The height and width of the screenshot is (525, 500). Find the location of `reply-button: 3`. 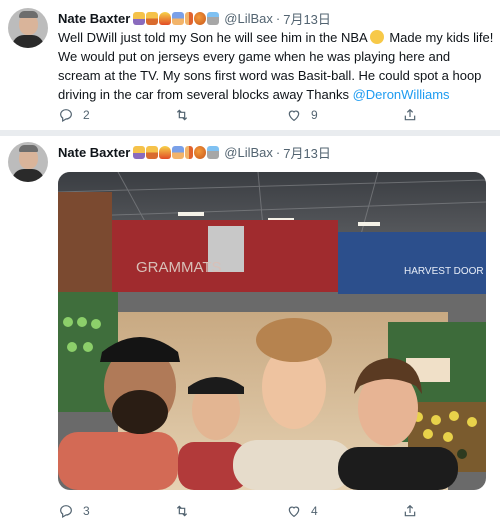

reply-button: 3 is located at coordinates (74, 511).